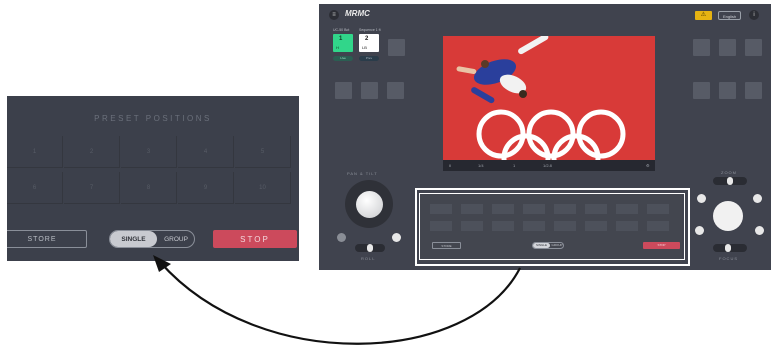  I want to click on callout-arrow, so click(337, 300).